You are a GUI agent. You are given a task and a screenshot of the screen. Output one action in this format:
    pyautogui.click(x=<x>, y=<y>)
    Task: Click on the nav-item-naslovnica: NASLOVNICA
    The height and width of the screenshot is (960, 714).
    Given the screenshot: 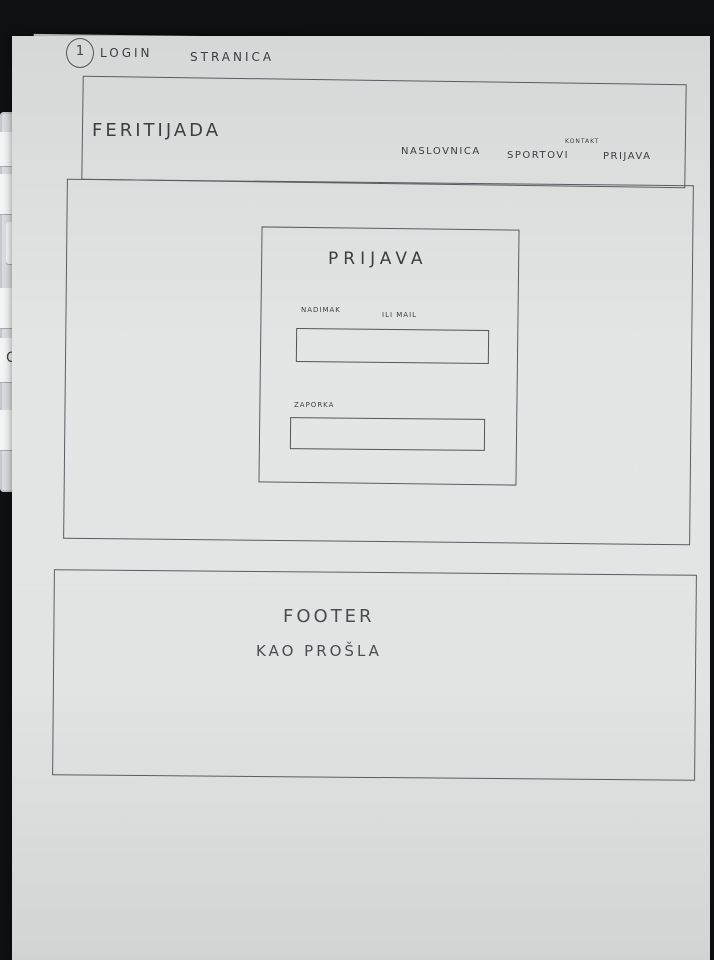 What is the action you would take?
    pyautogui.click(x=441, y=151)
    